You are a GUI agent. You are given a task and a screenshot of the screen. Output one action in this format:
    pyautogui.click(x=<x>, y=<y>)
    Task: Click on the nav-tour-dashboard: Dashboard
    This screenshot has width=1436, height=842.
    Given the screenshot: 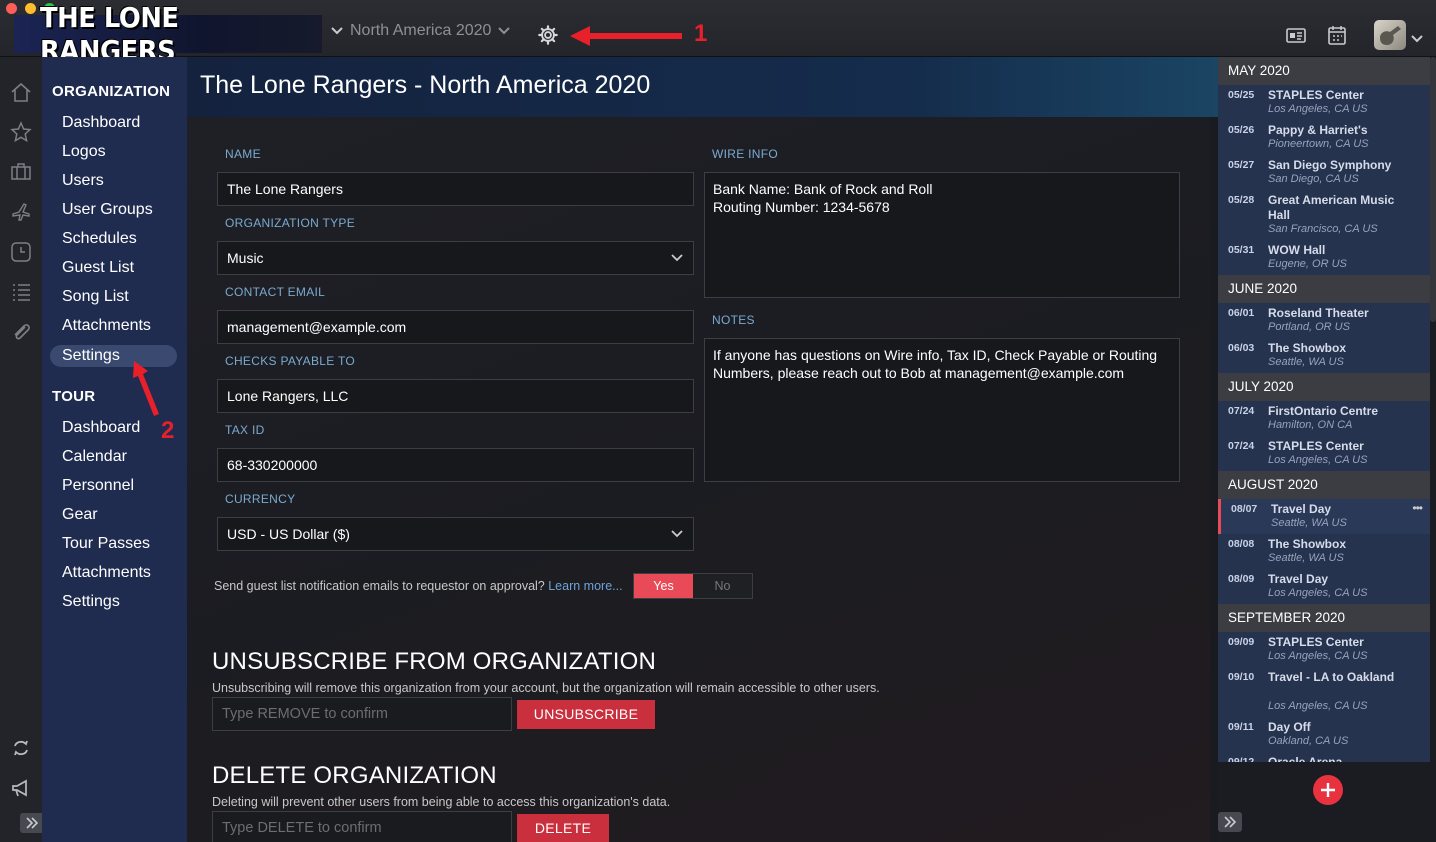 What is the action you would take?
    pyautogui.click(x=101, y=428)
    